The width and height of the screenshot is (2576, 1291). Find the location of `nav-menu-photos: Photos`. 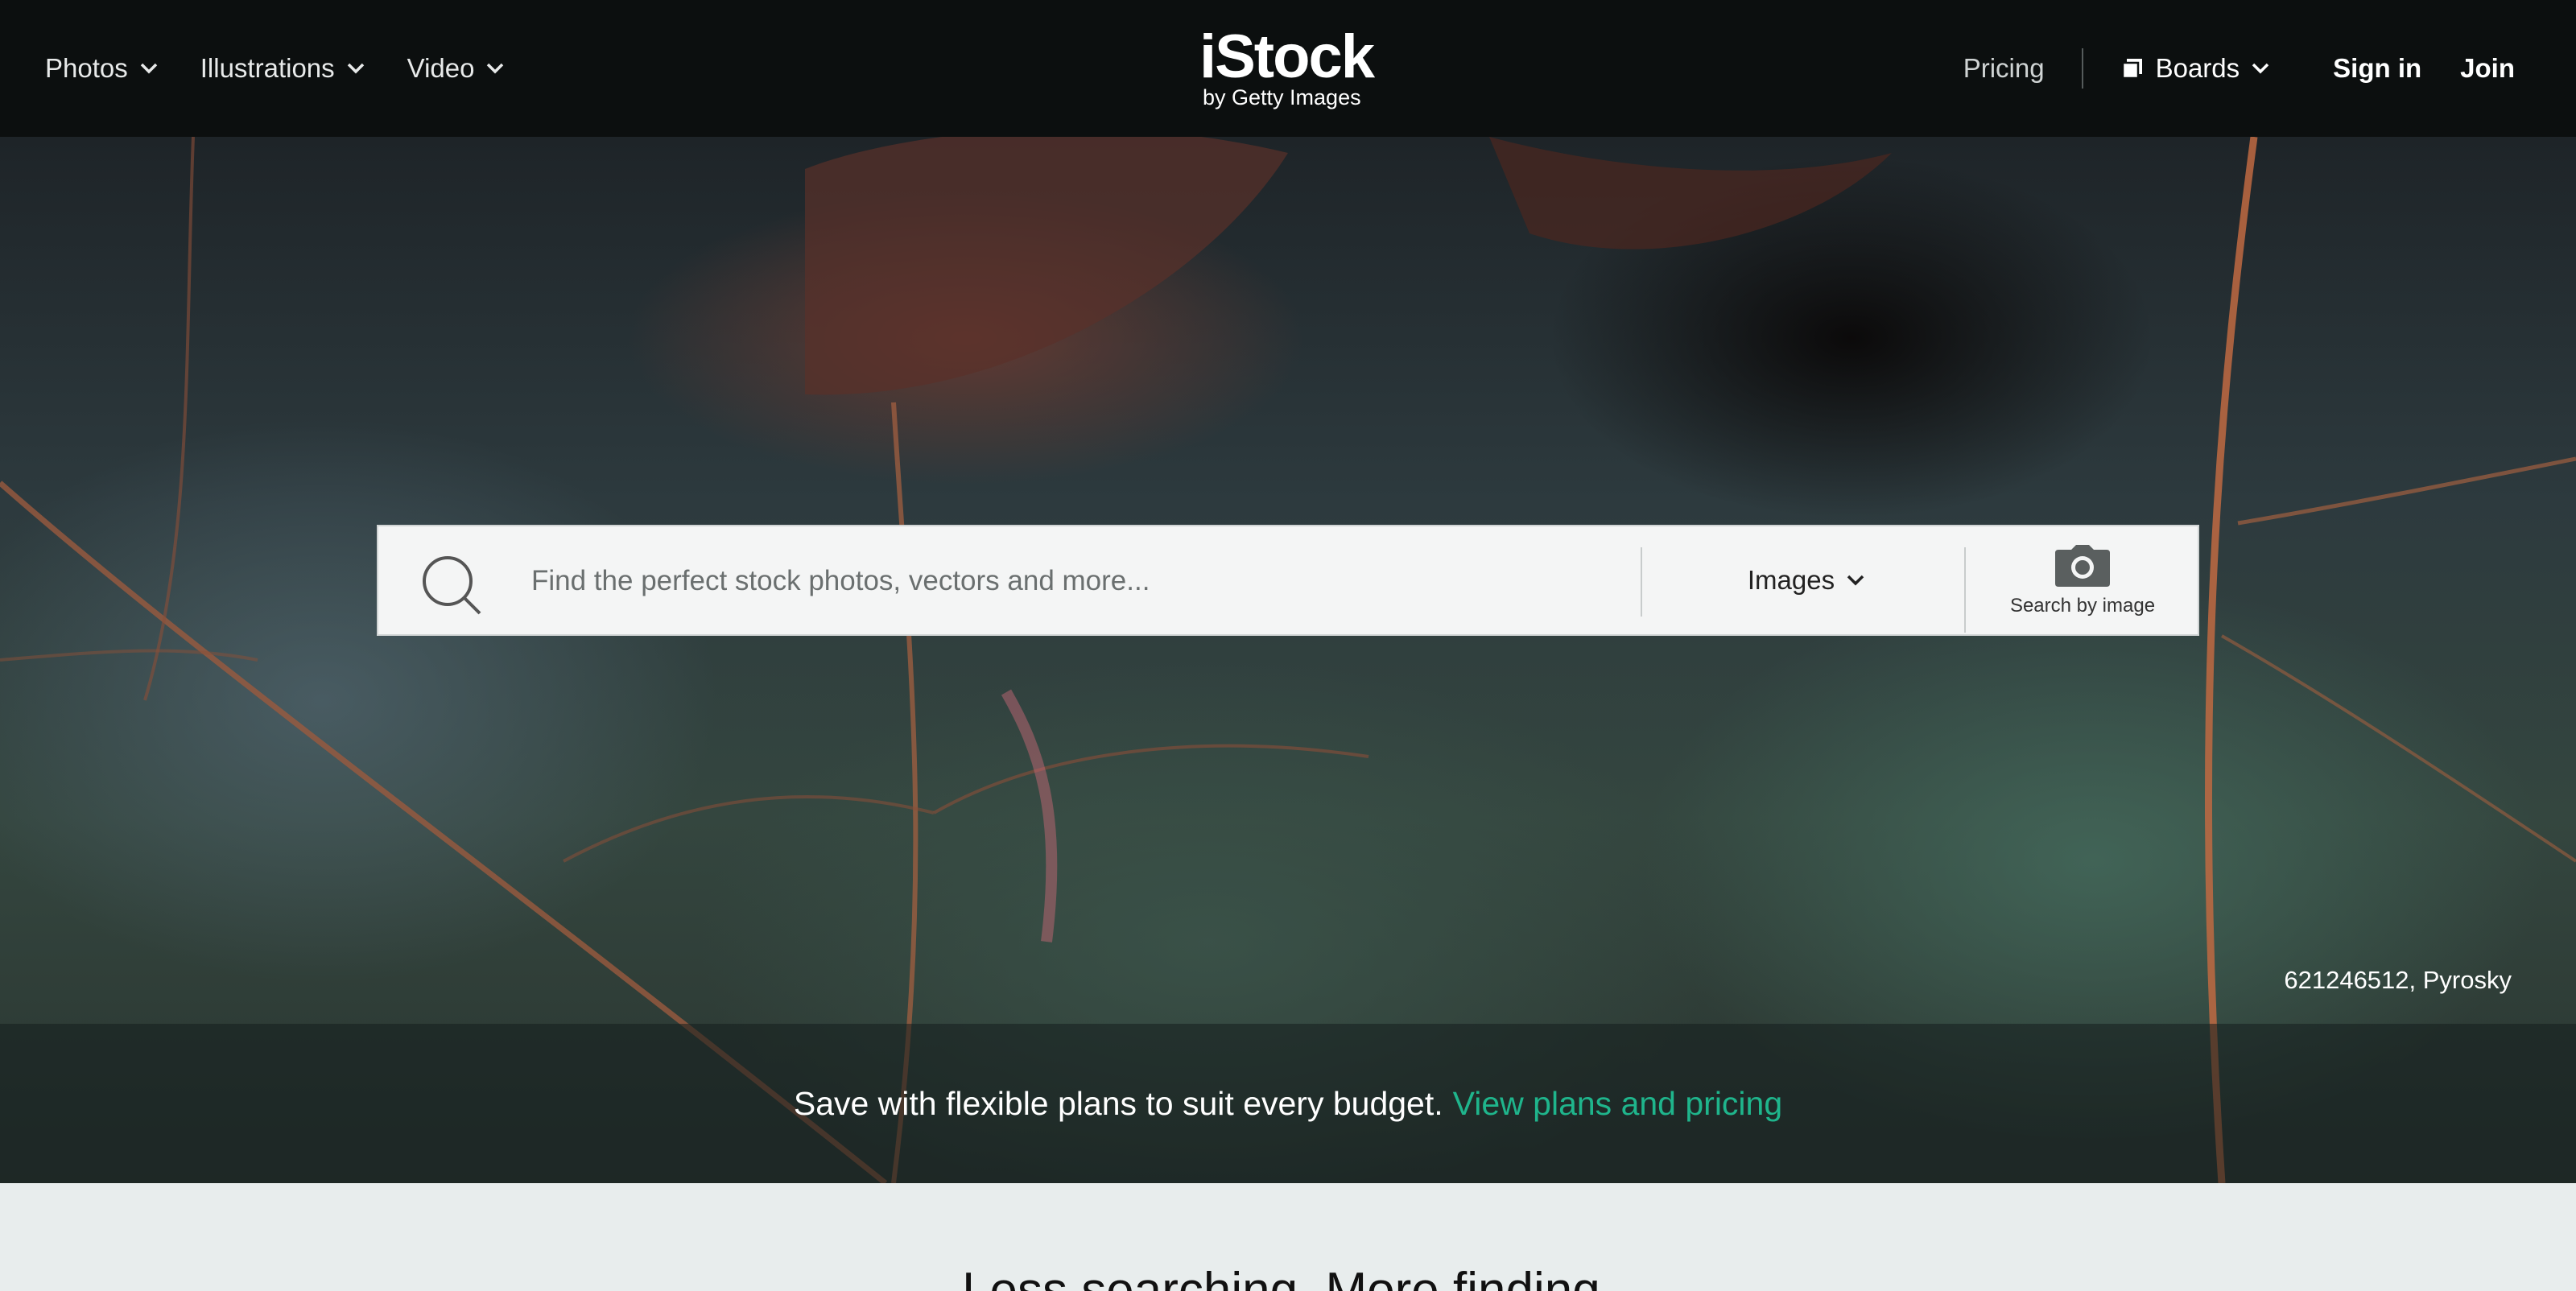

nav-menu-photos: Photos is located at coordinates (102, 68).